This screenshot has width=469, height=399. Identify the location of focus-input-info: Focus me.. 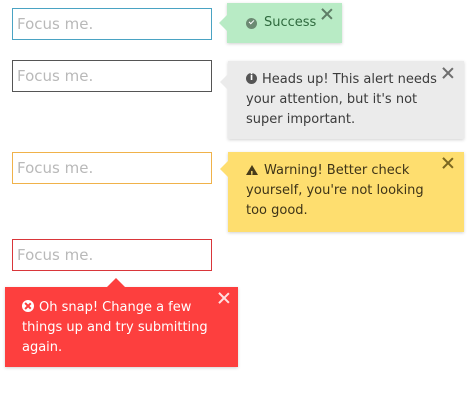
(112, 76).